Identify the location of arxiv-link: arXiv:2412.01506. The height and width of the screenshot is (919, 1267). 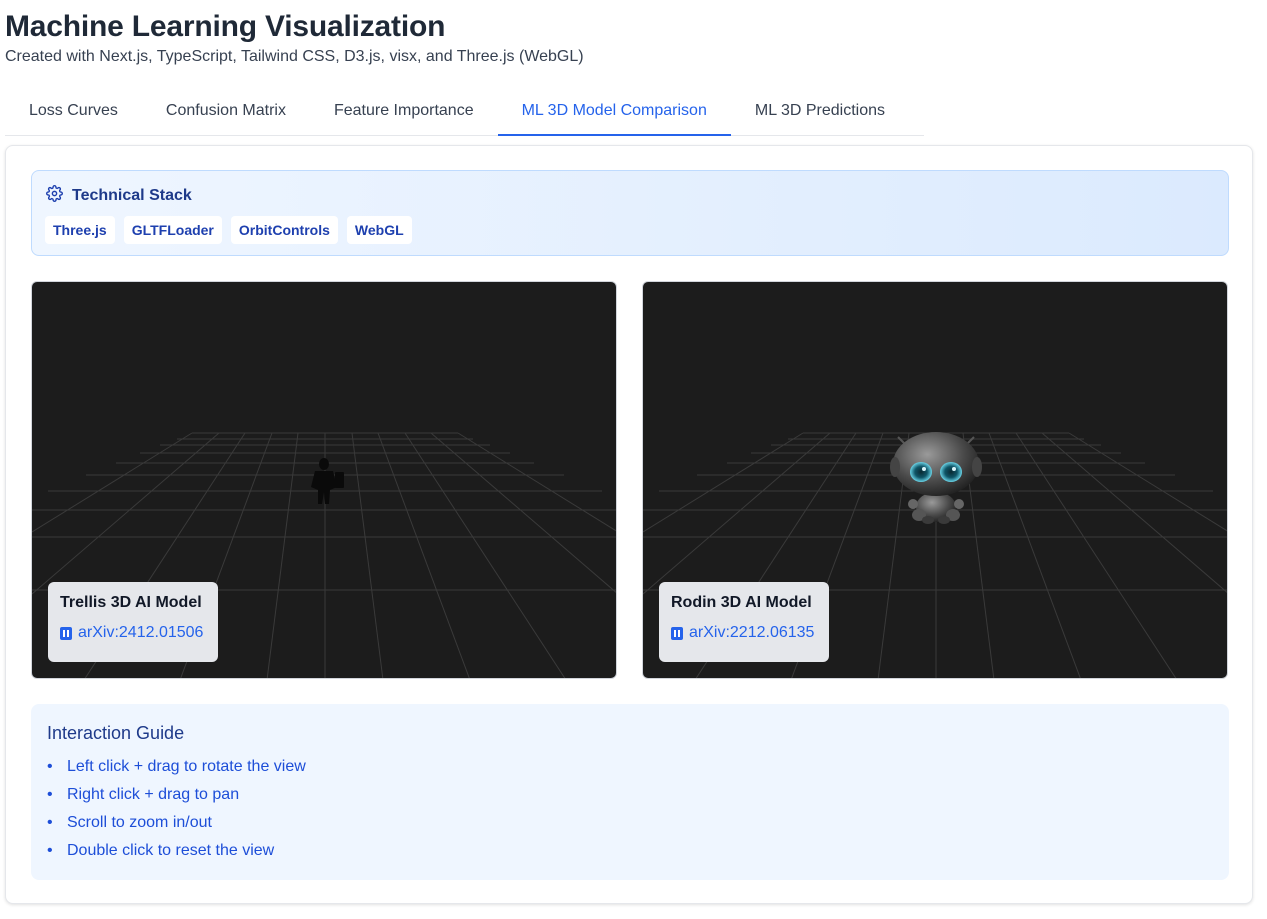
(133, 633).